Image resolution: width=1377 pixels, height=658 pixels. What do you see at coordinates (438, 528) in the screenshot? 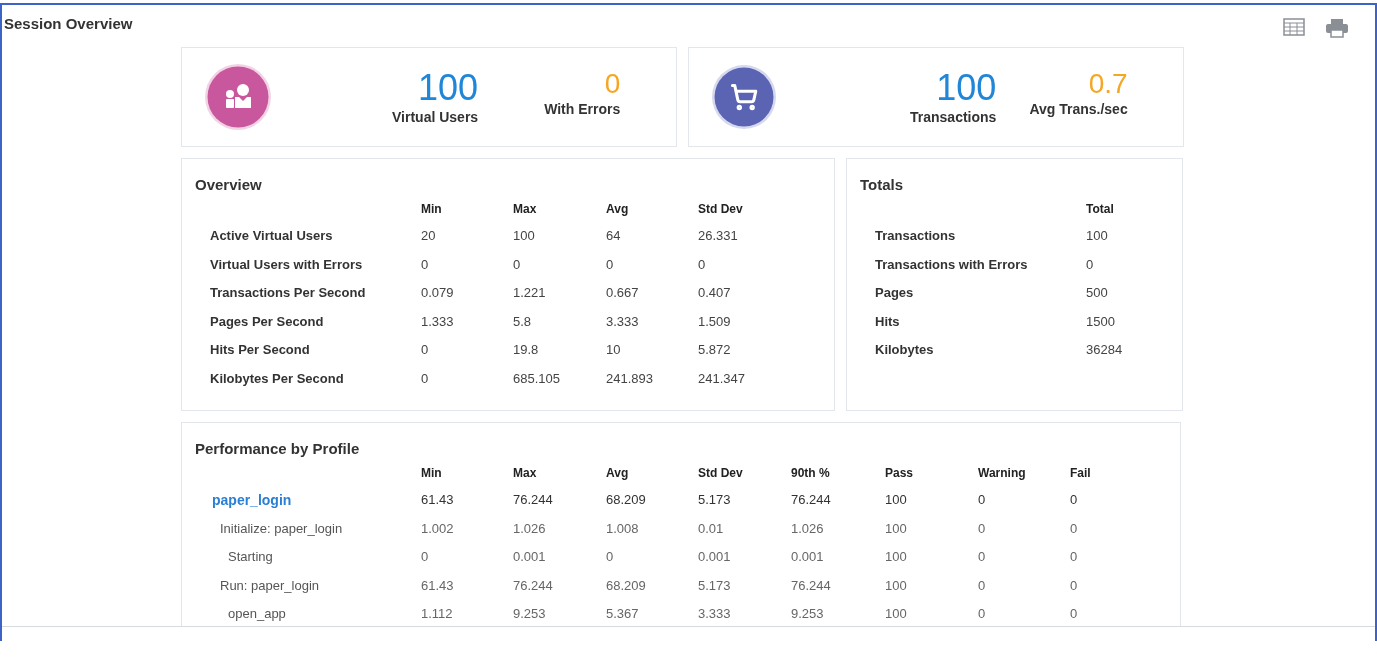
I see `table-cell-text: 1.002` at bounding box center [438, 528].